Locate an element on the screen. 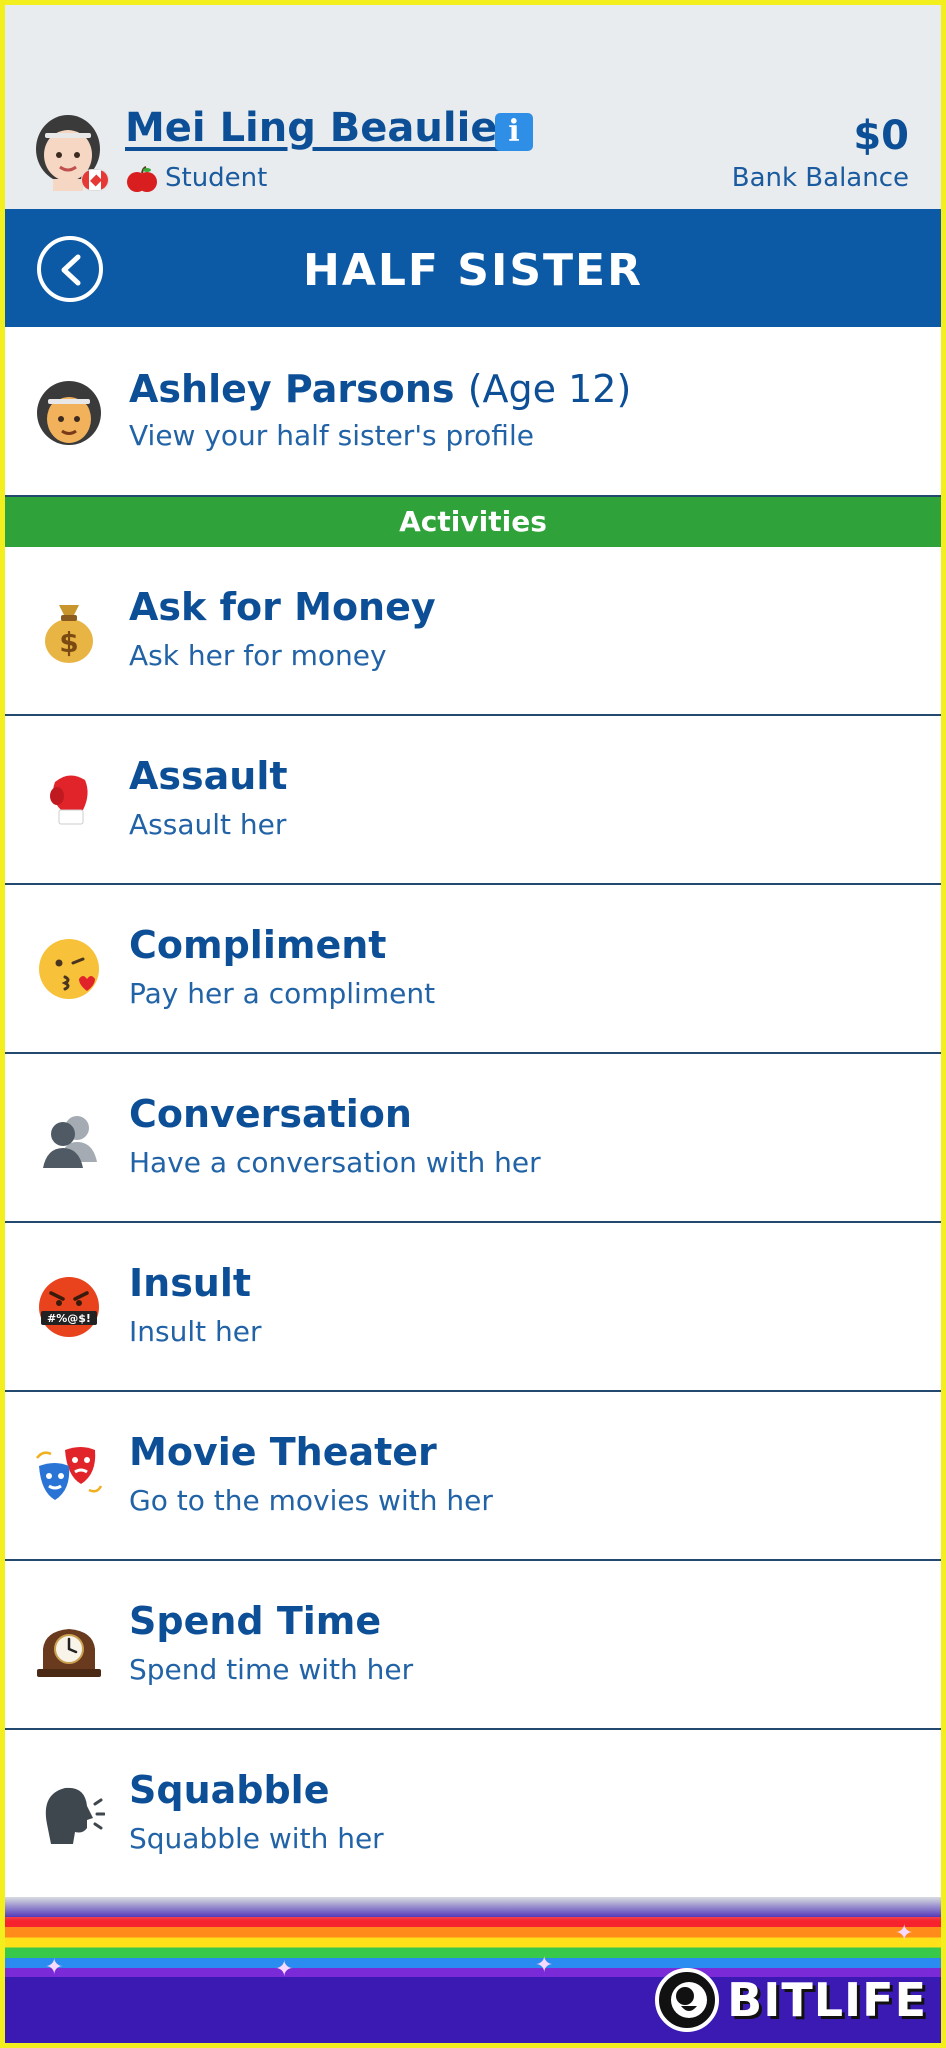  activity-title: Assault is located at coordinates (208, 776).